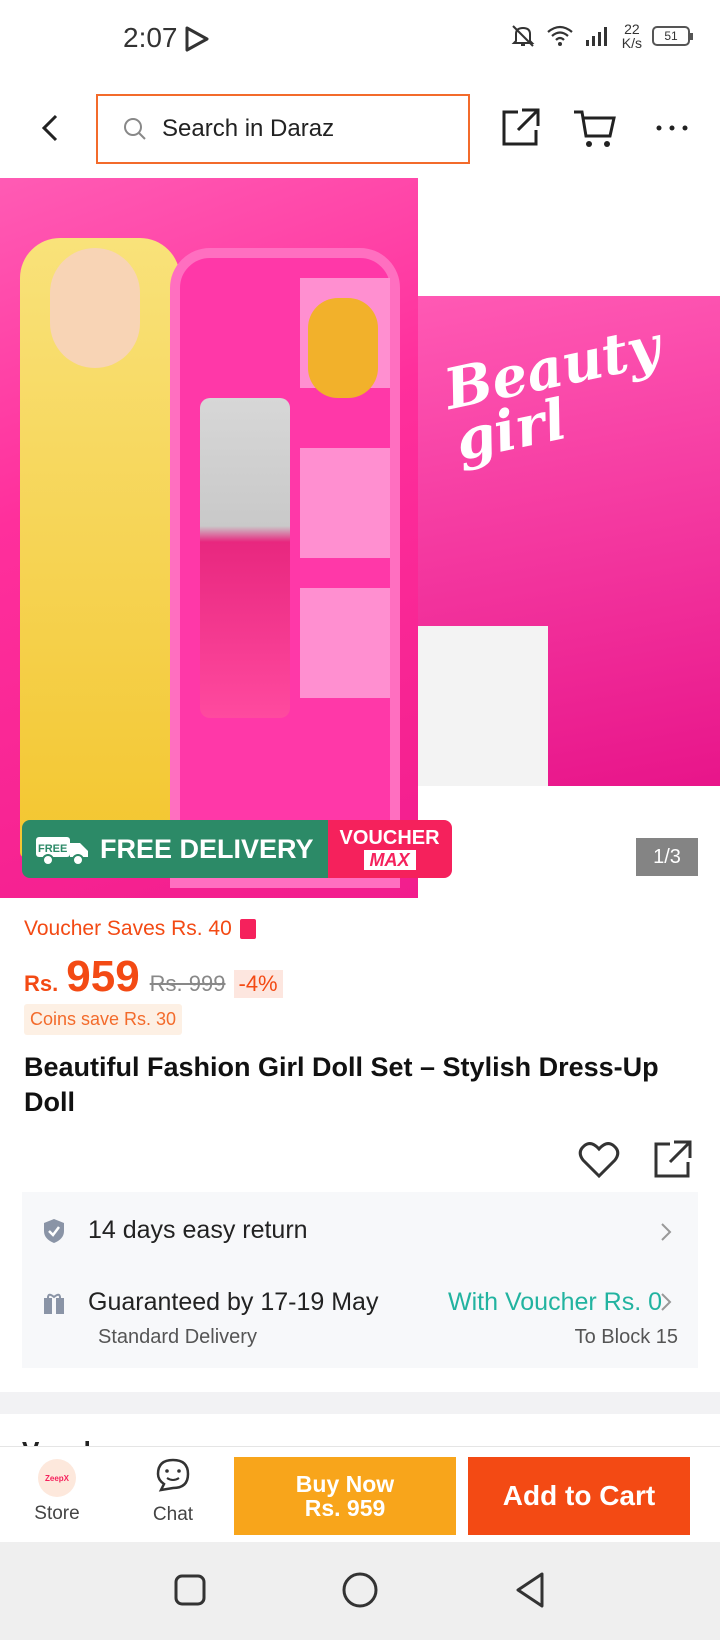 The height and width of the screenshot is (1640, 720). What do you see at coordinates (54, 1231) in the screenshot?
I see `shield-icon` at bounding box center [54, 1231].